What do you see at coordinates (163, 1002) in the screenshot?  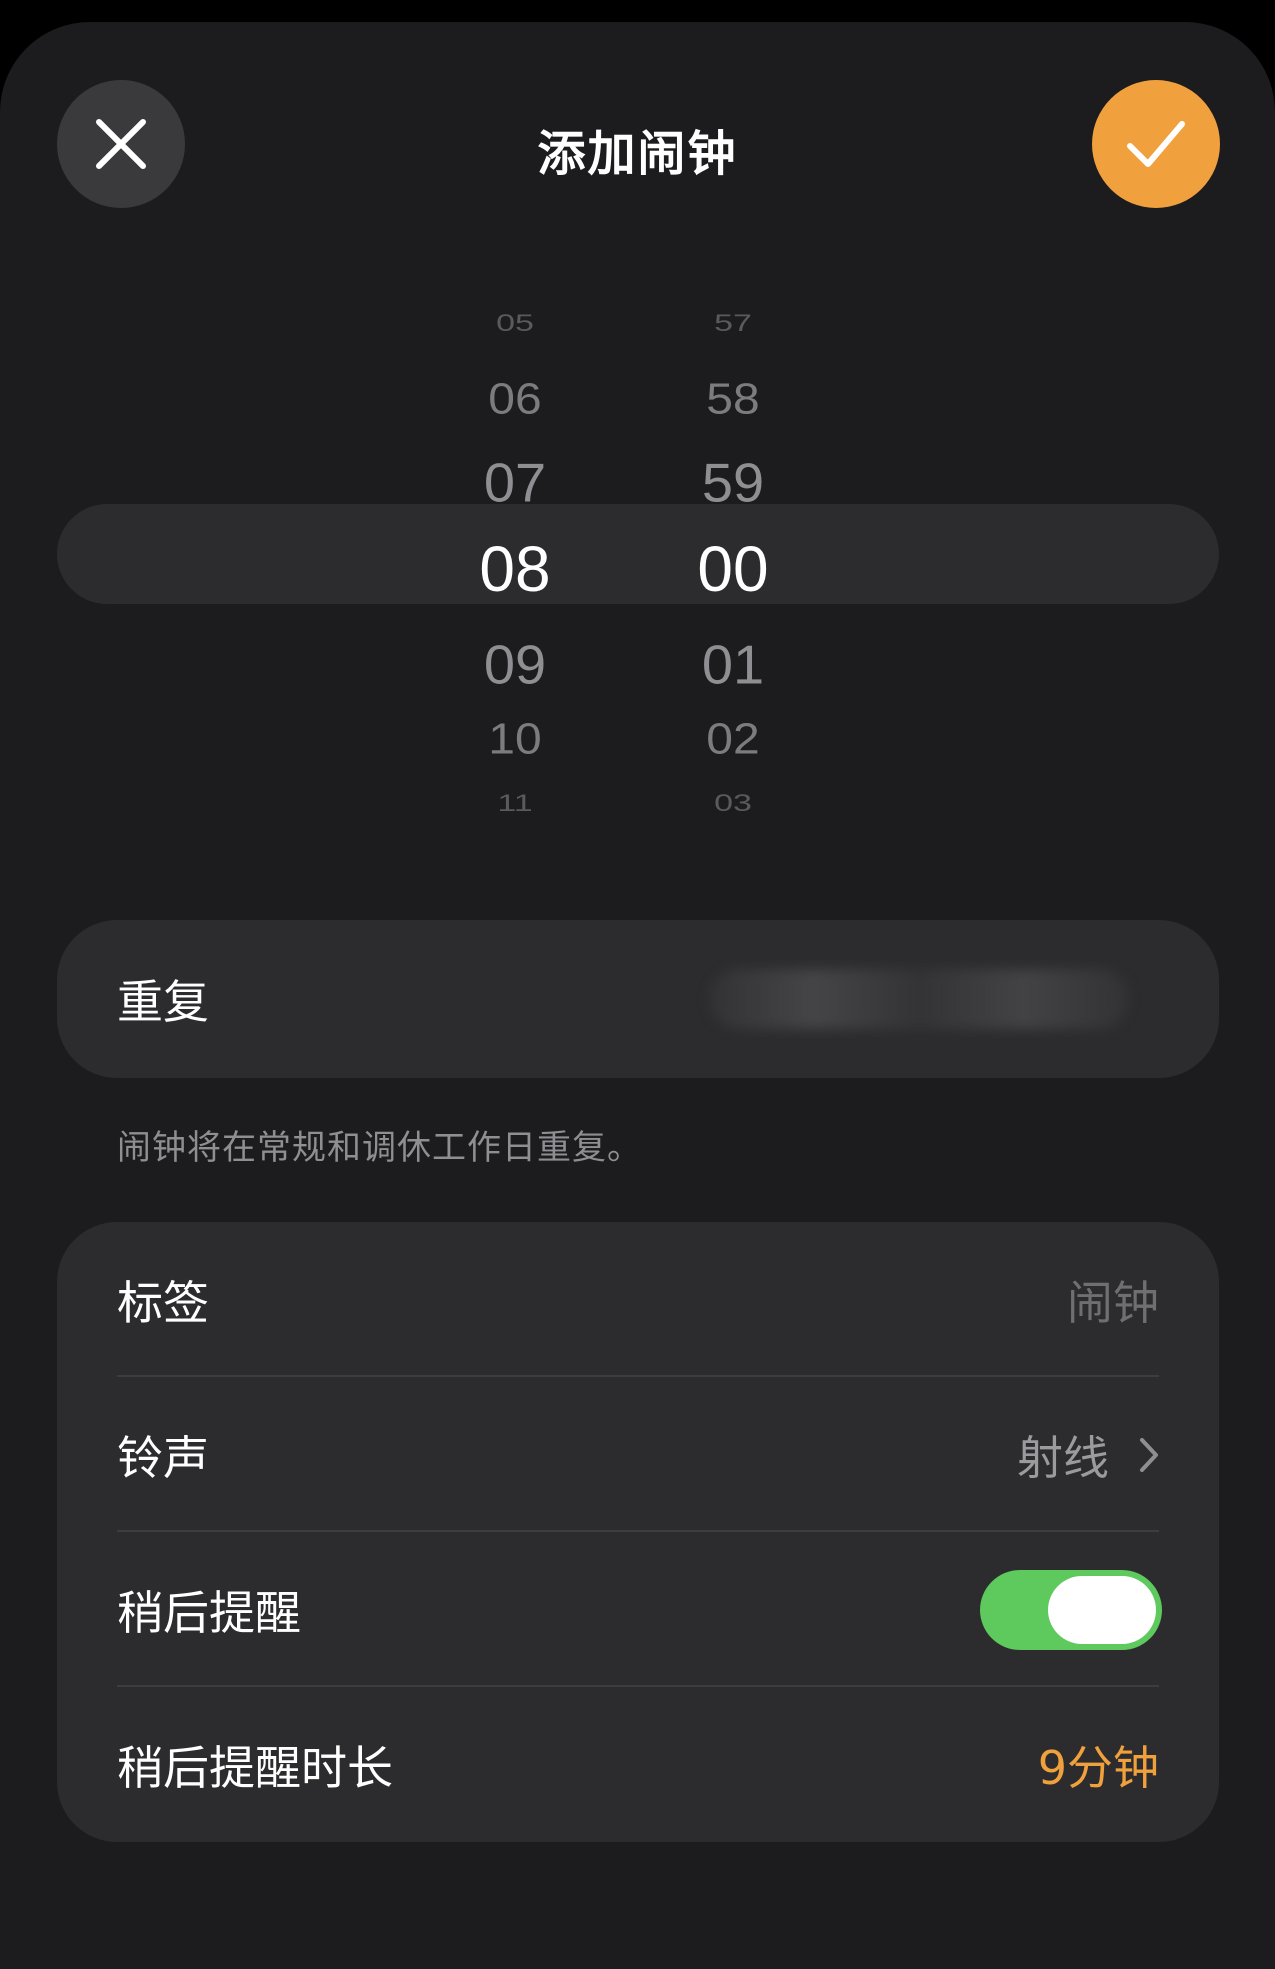 I see `repeat-label: 重复` at bounding box center [163, 1002].